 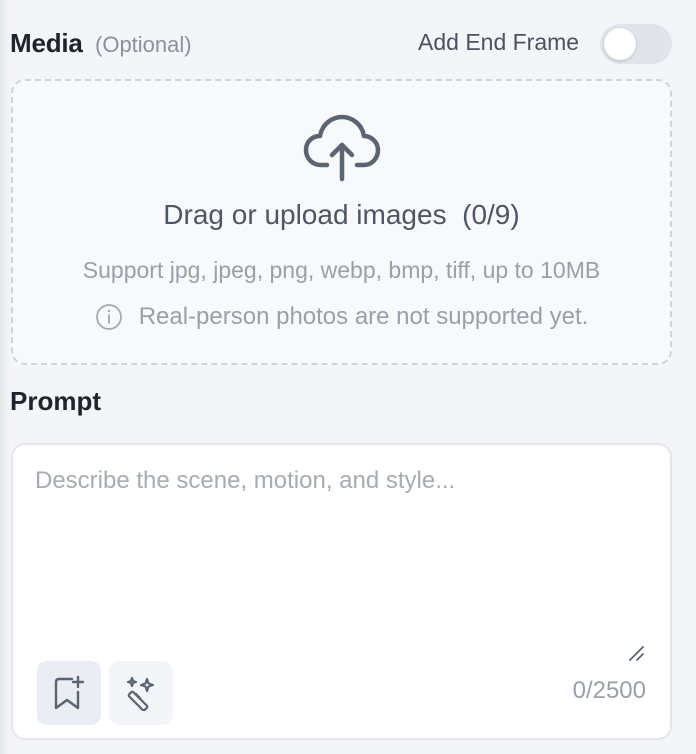 I want to click on resize-handle-icon, so click(x=636, y=653).